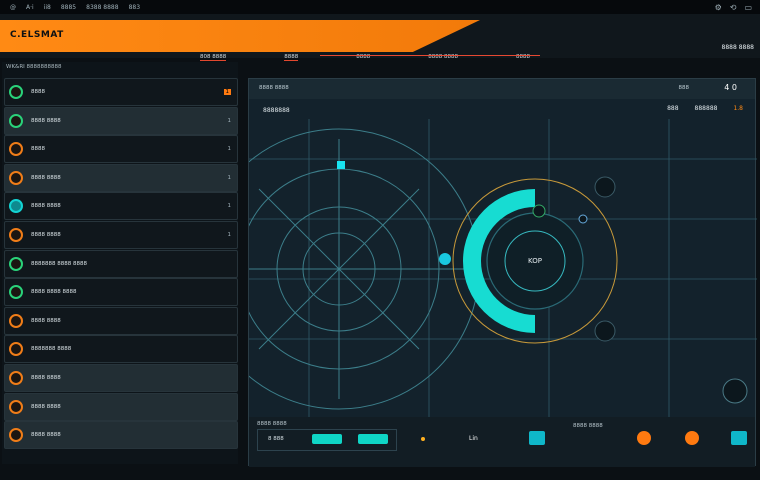  I want to click on control-group: 8 888, so click(327, 440).